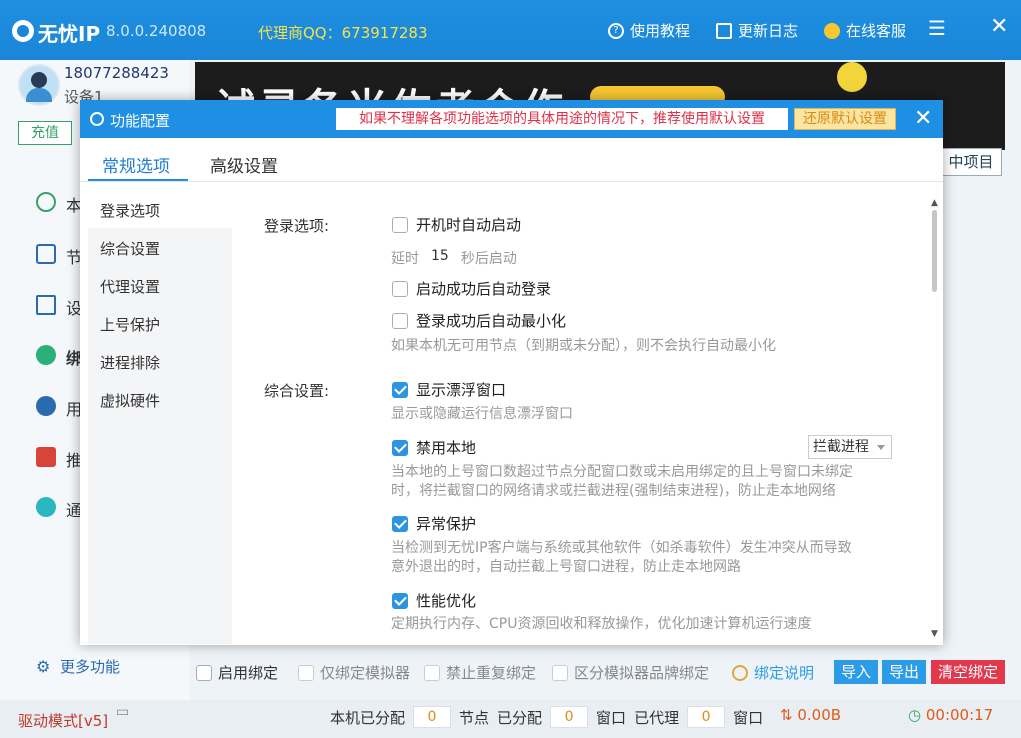 The image size is (1021, 738). I want to click on window-icon: ▭, so click(122, 712).